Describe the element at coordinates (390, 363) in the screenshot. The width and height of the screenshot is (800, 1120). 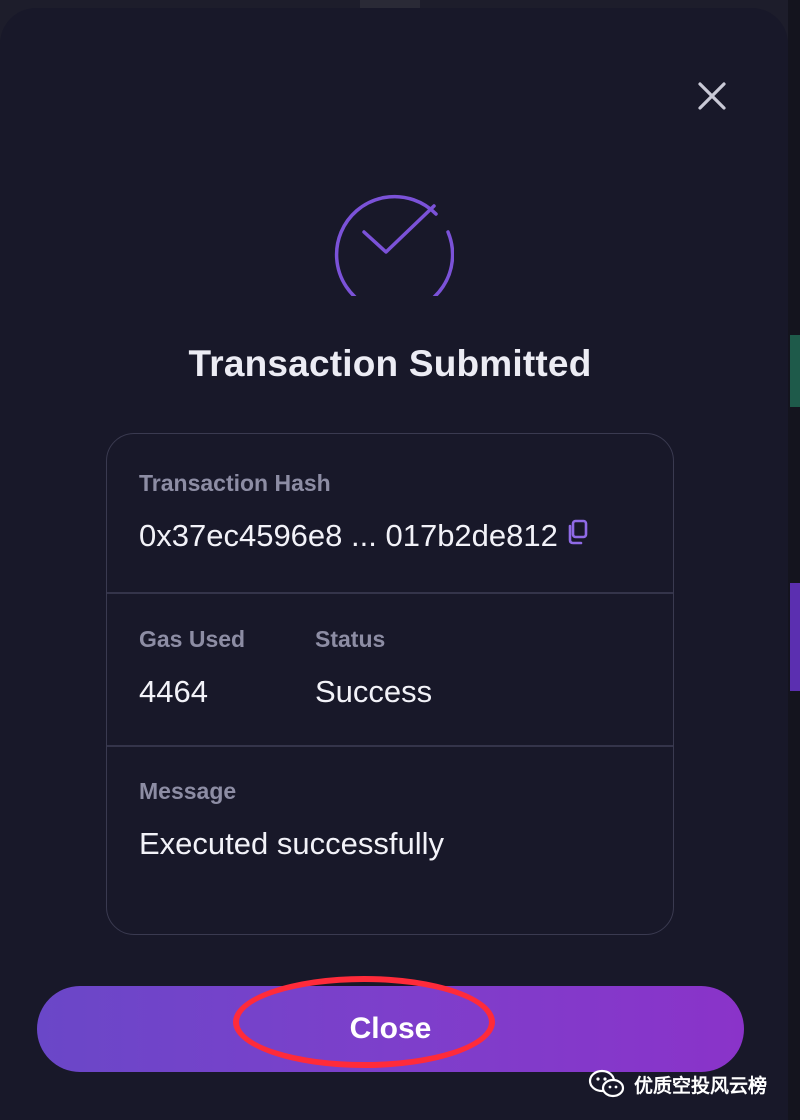
I see `modal-title: Transaction Submitted` at that location.